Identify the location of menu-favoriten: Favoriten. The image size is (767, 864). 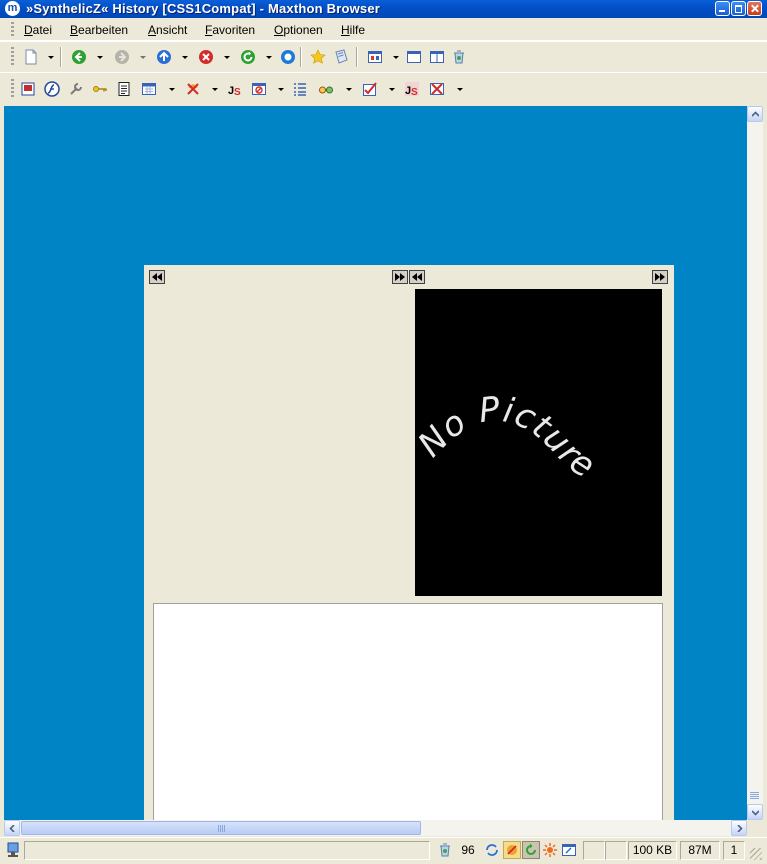
(230, 30).